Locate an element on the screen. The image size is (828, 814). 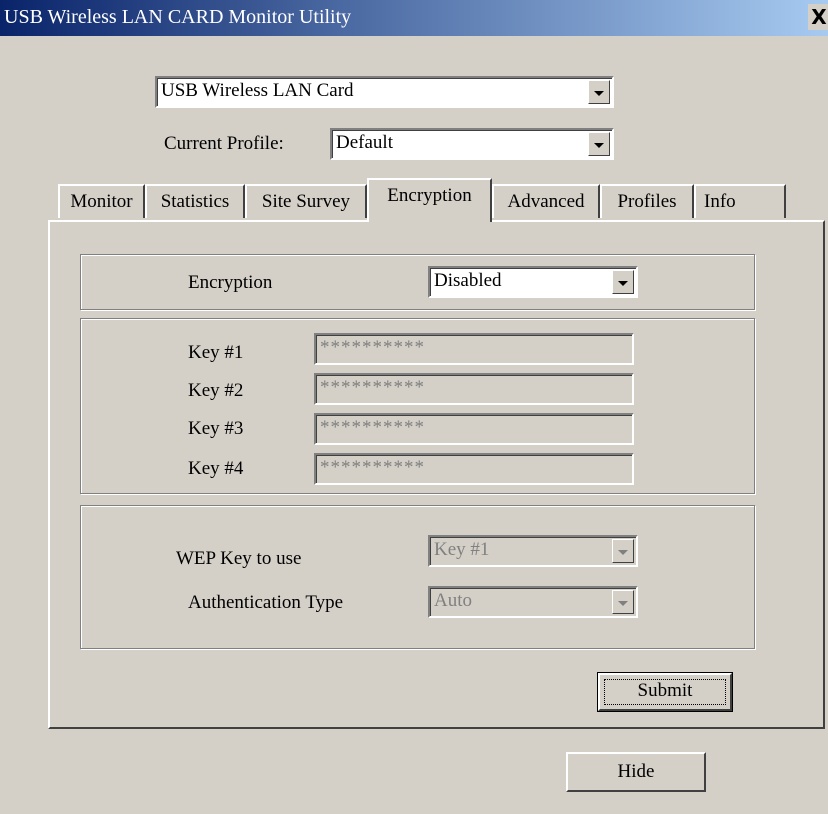
wep-key-select-value: Key #1 is located at coordinates (462, 549).